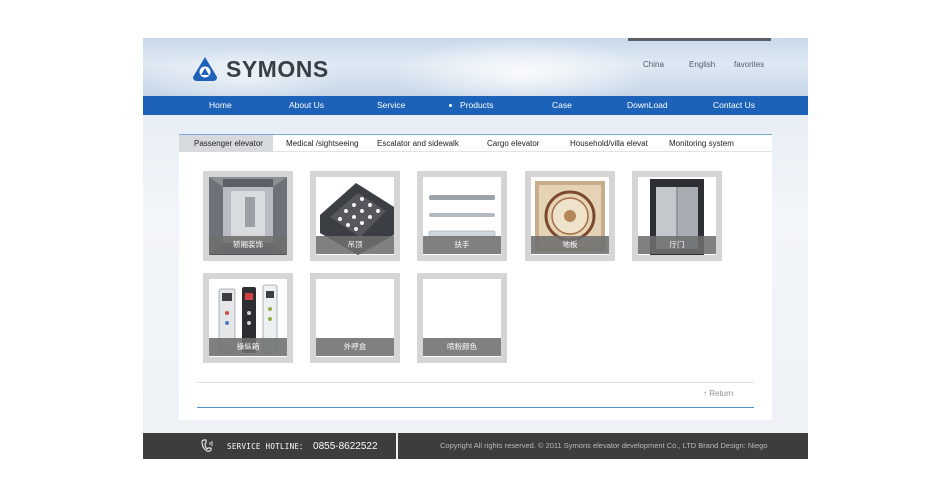  What do you see at coordinates (248, 318) in the screenshot?
I see `product-tile: 操纵箱` at bounding box center [248, 318].